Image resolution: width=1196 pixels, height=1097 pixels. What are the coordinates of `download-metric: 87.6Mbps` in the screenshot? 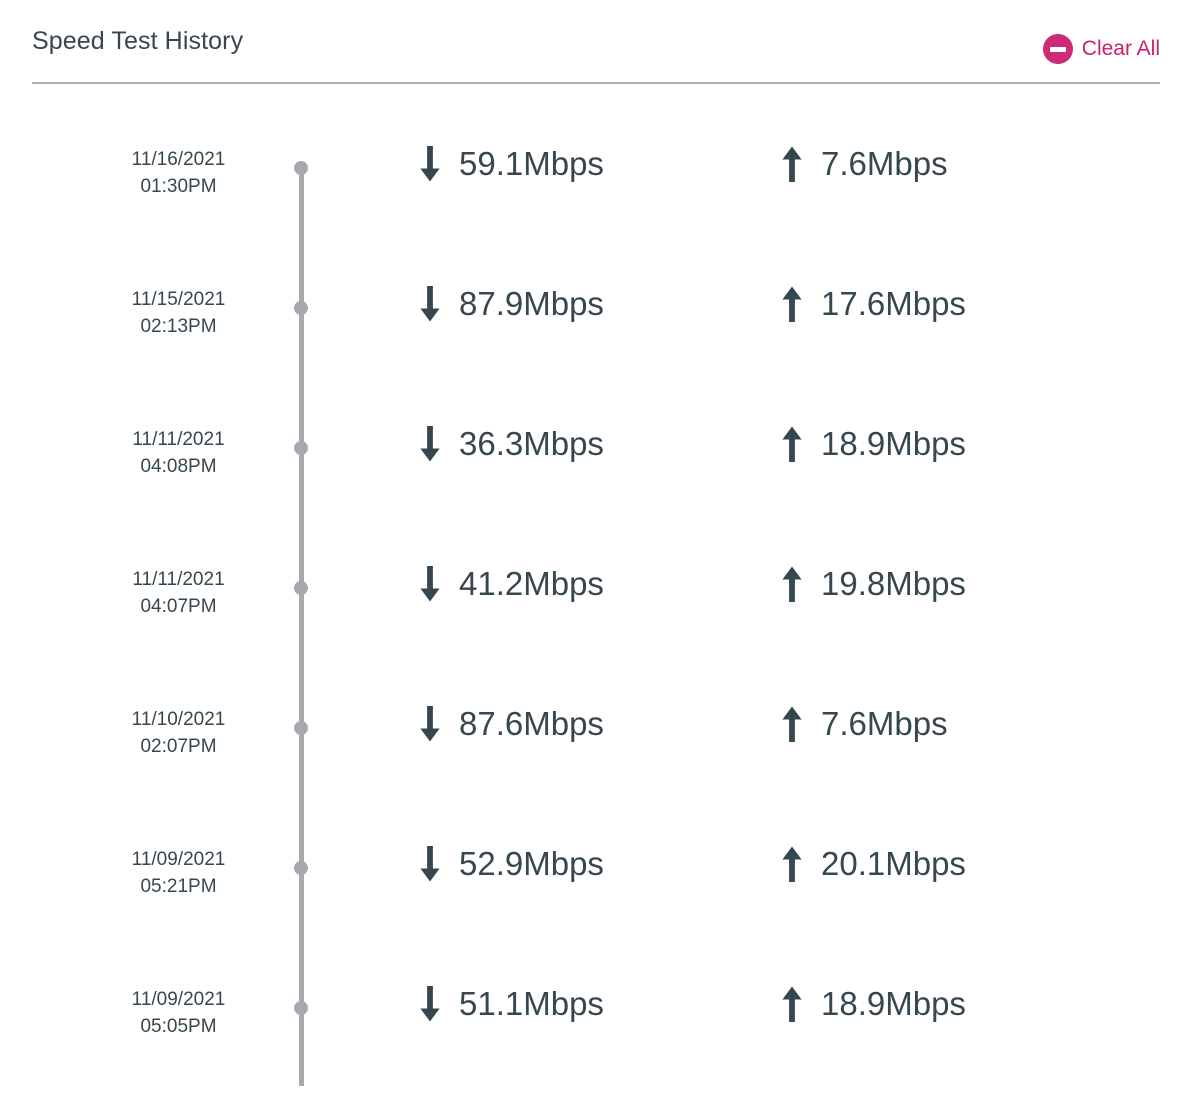 It's located at (511, 724).